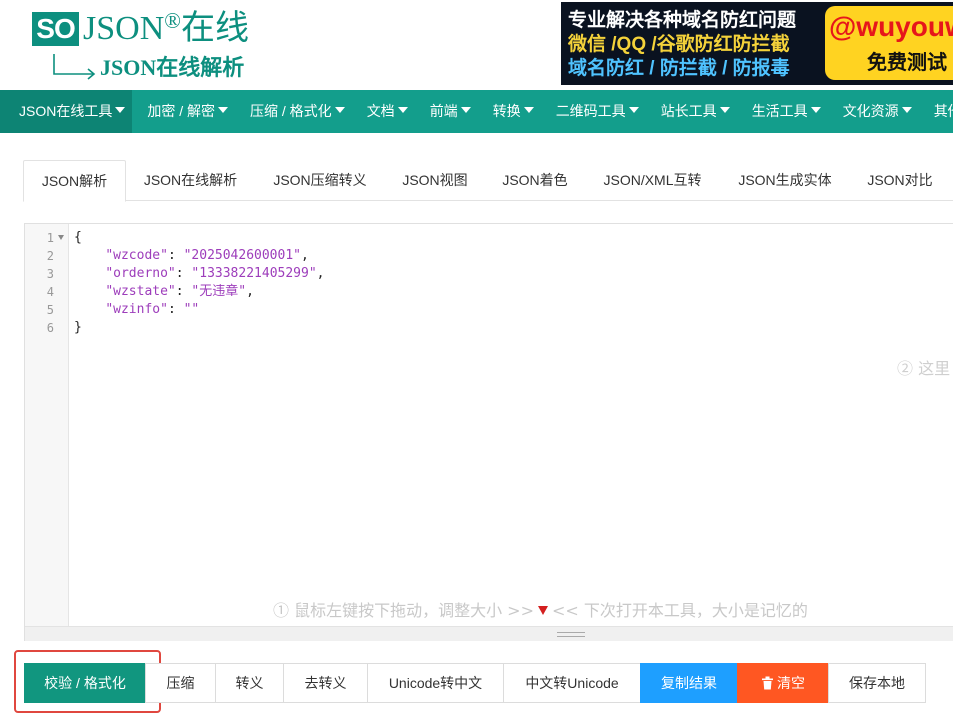 Image resolution: width=953 pixels, height=725 pixels. I want to click on code-line: {, so click(78, 237).